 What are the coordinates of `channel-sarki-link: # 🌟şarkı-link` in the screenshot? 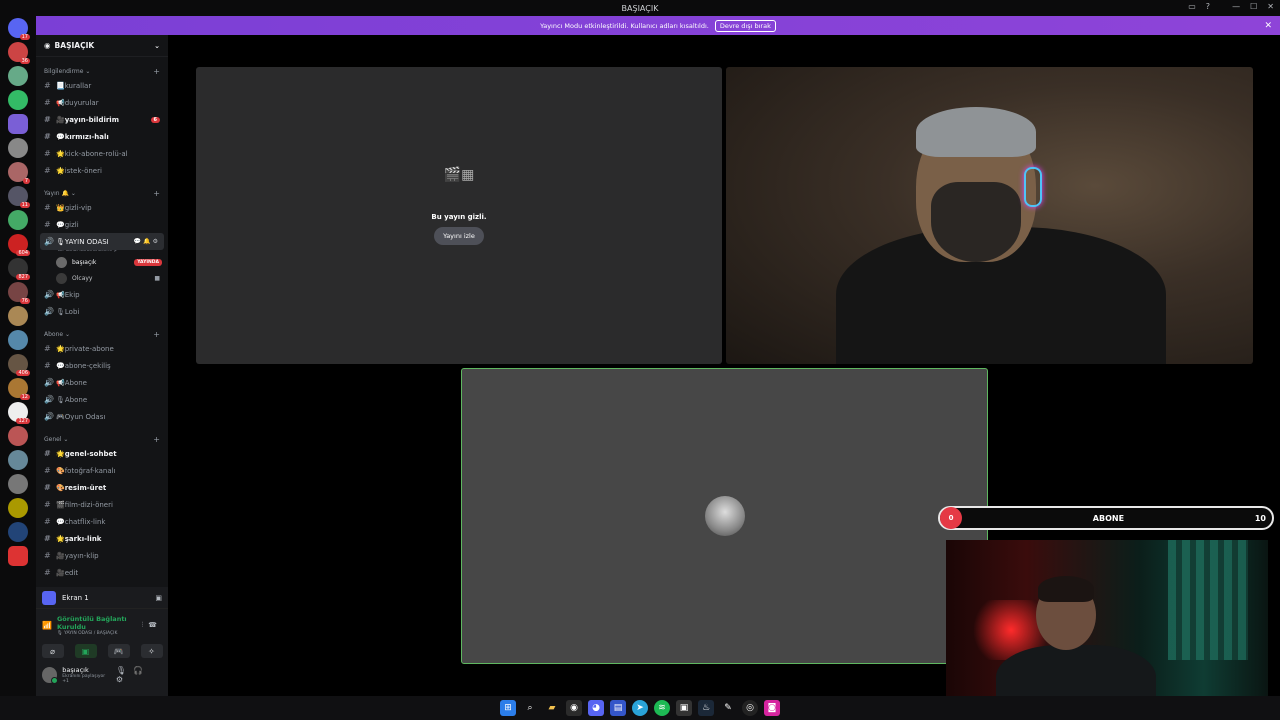 It's located at (102, 538).